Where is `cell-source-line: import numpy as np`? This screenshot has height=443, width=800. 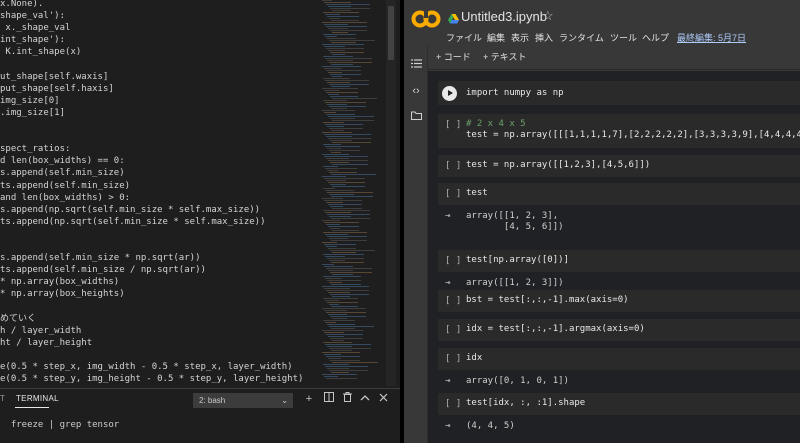
cell-source-line: import numpy as np is located at coordinates (515, 93).